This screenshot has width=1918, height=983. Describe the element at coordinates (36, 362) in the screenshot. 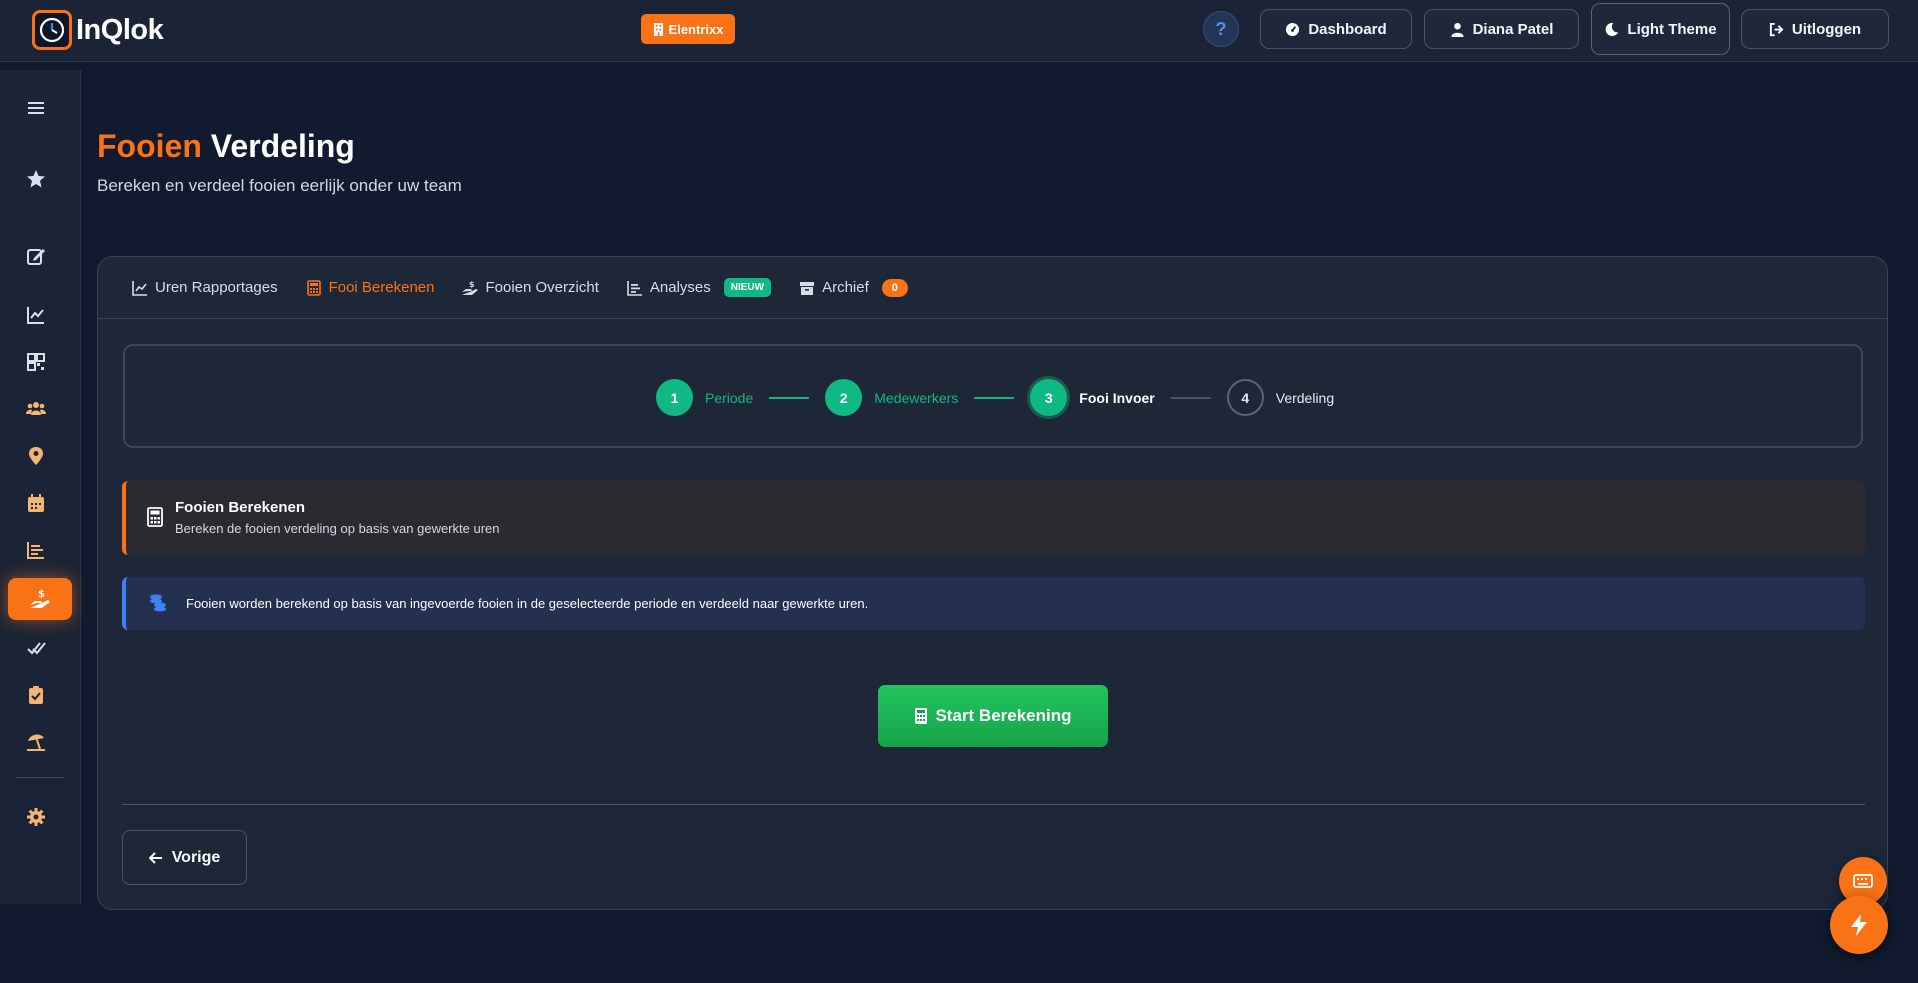

I see `qr-code-icon` at that location.